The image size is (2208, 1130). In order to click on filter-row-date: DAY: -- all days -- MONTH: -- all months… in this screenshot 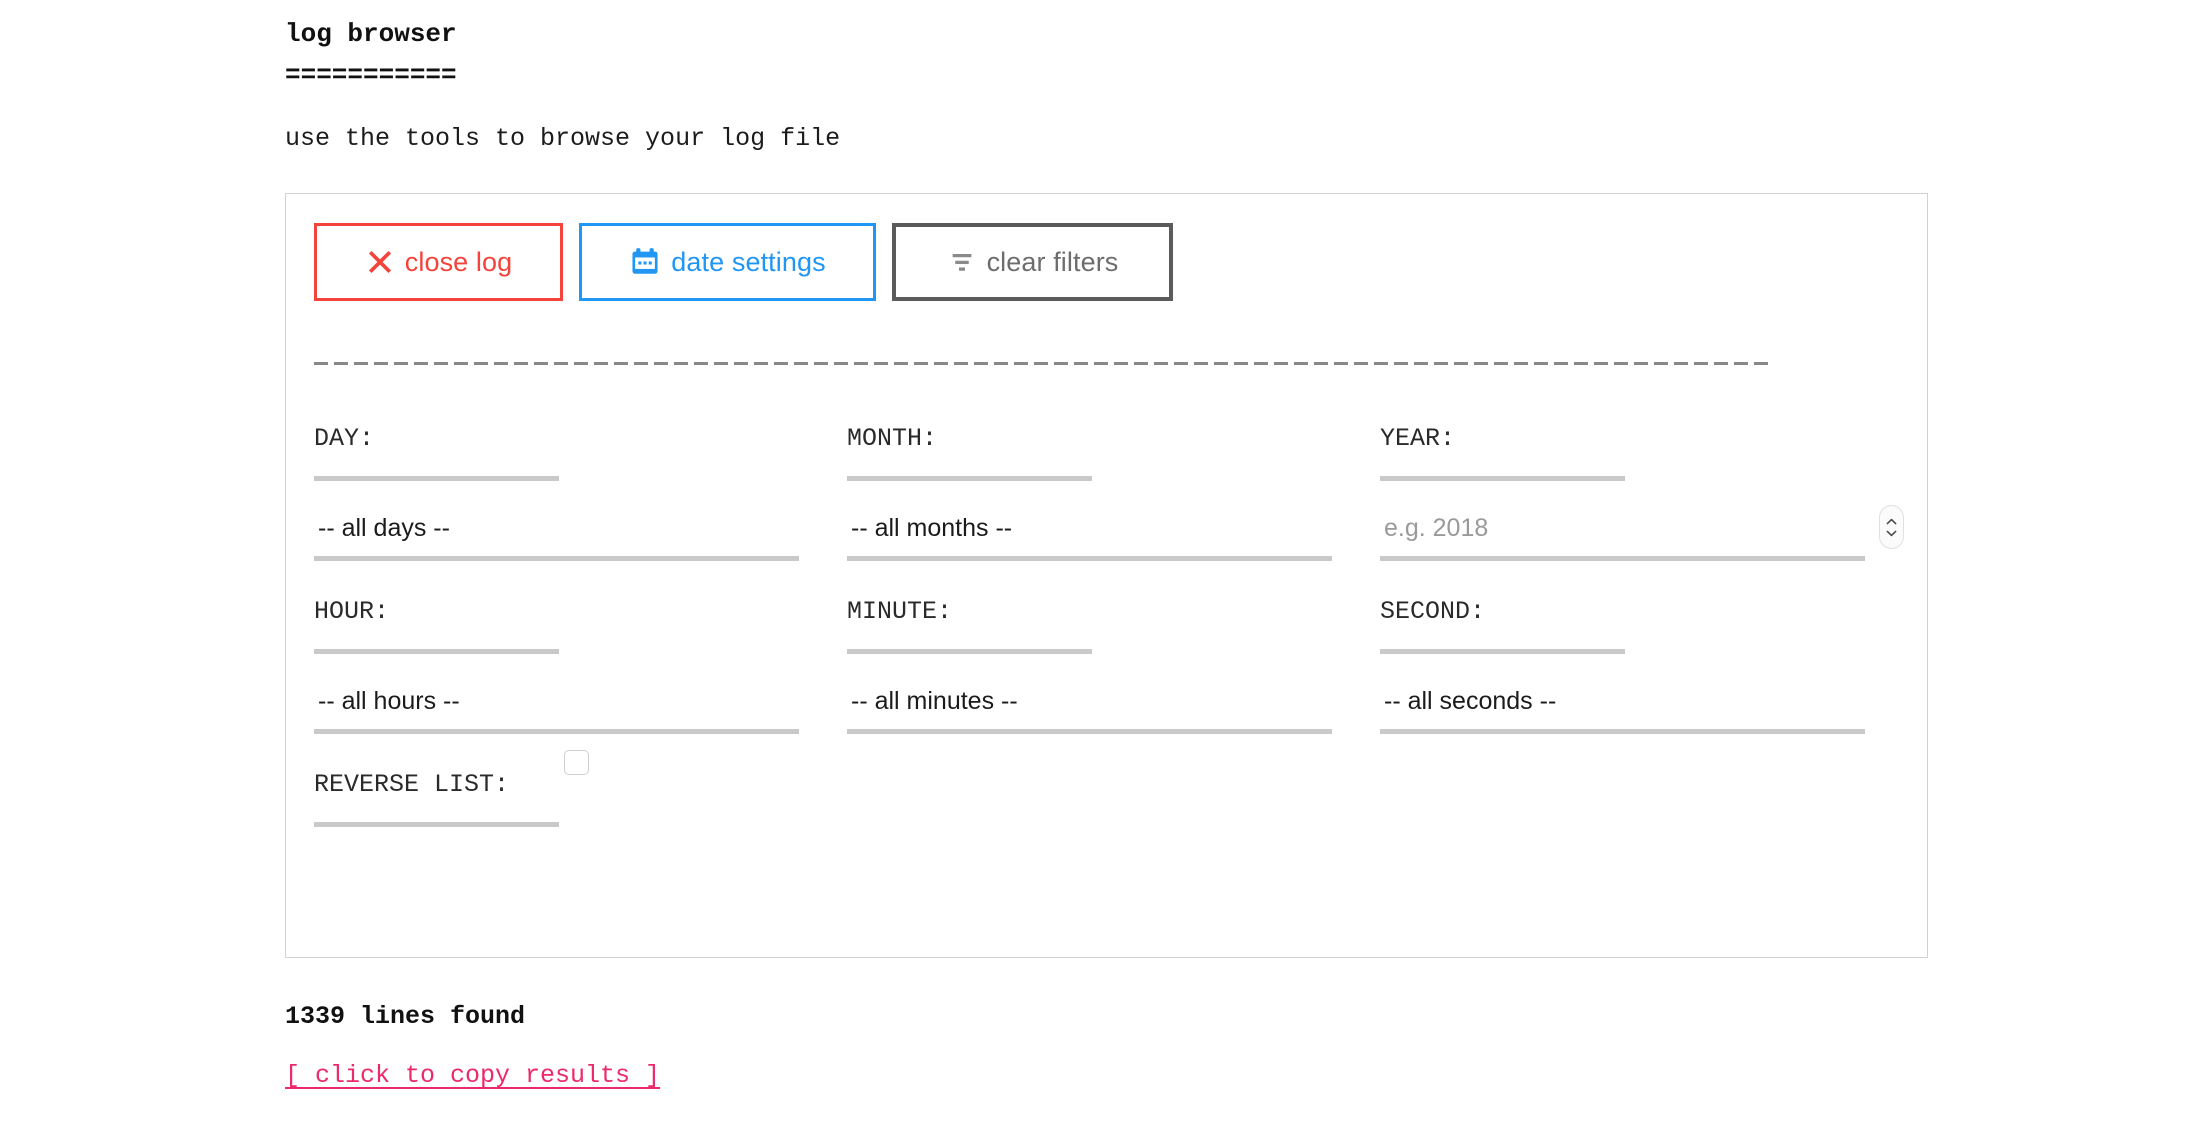, I will do `click(1109, 492)`.